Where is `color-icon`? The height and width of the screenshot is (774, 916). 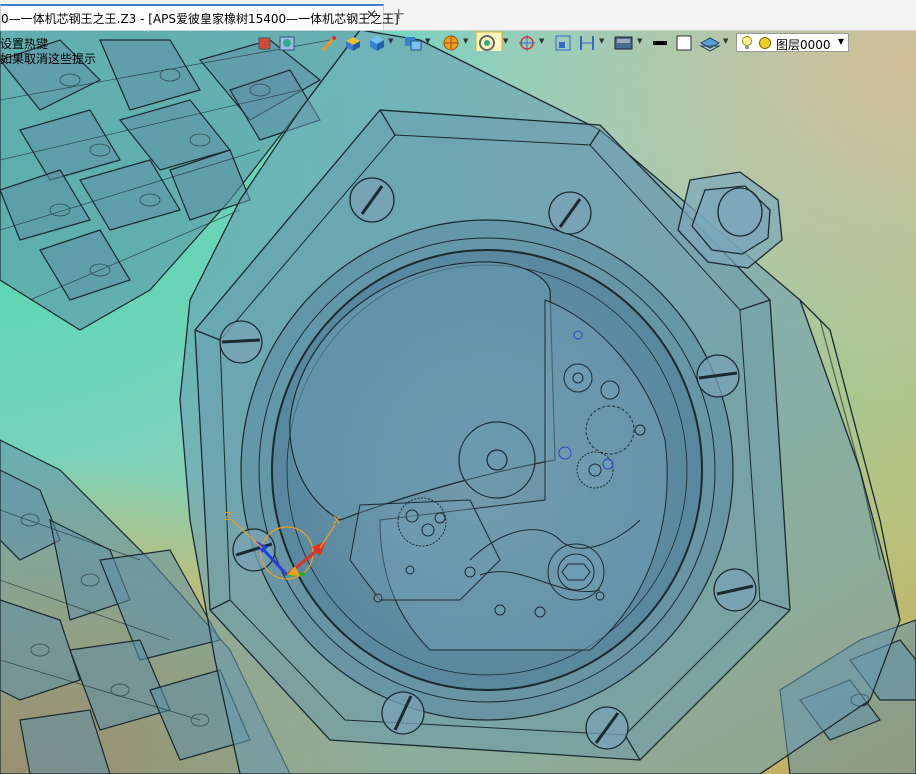
color-icon is located at coordinates (624, 43).